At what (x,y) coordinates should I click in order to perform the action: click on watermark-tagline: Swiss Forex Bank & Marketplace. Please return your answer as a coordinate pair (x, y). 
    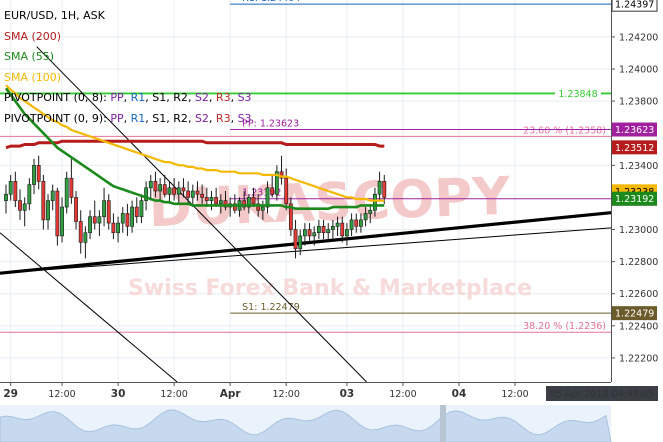
    Looking at the image, I should click on (330, 288).